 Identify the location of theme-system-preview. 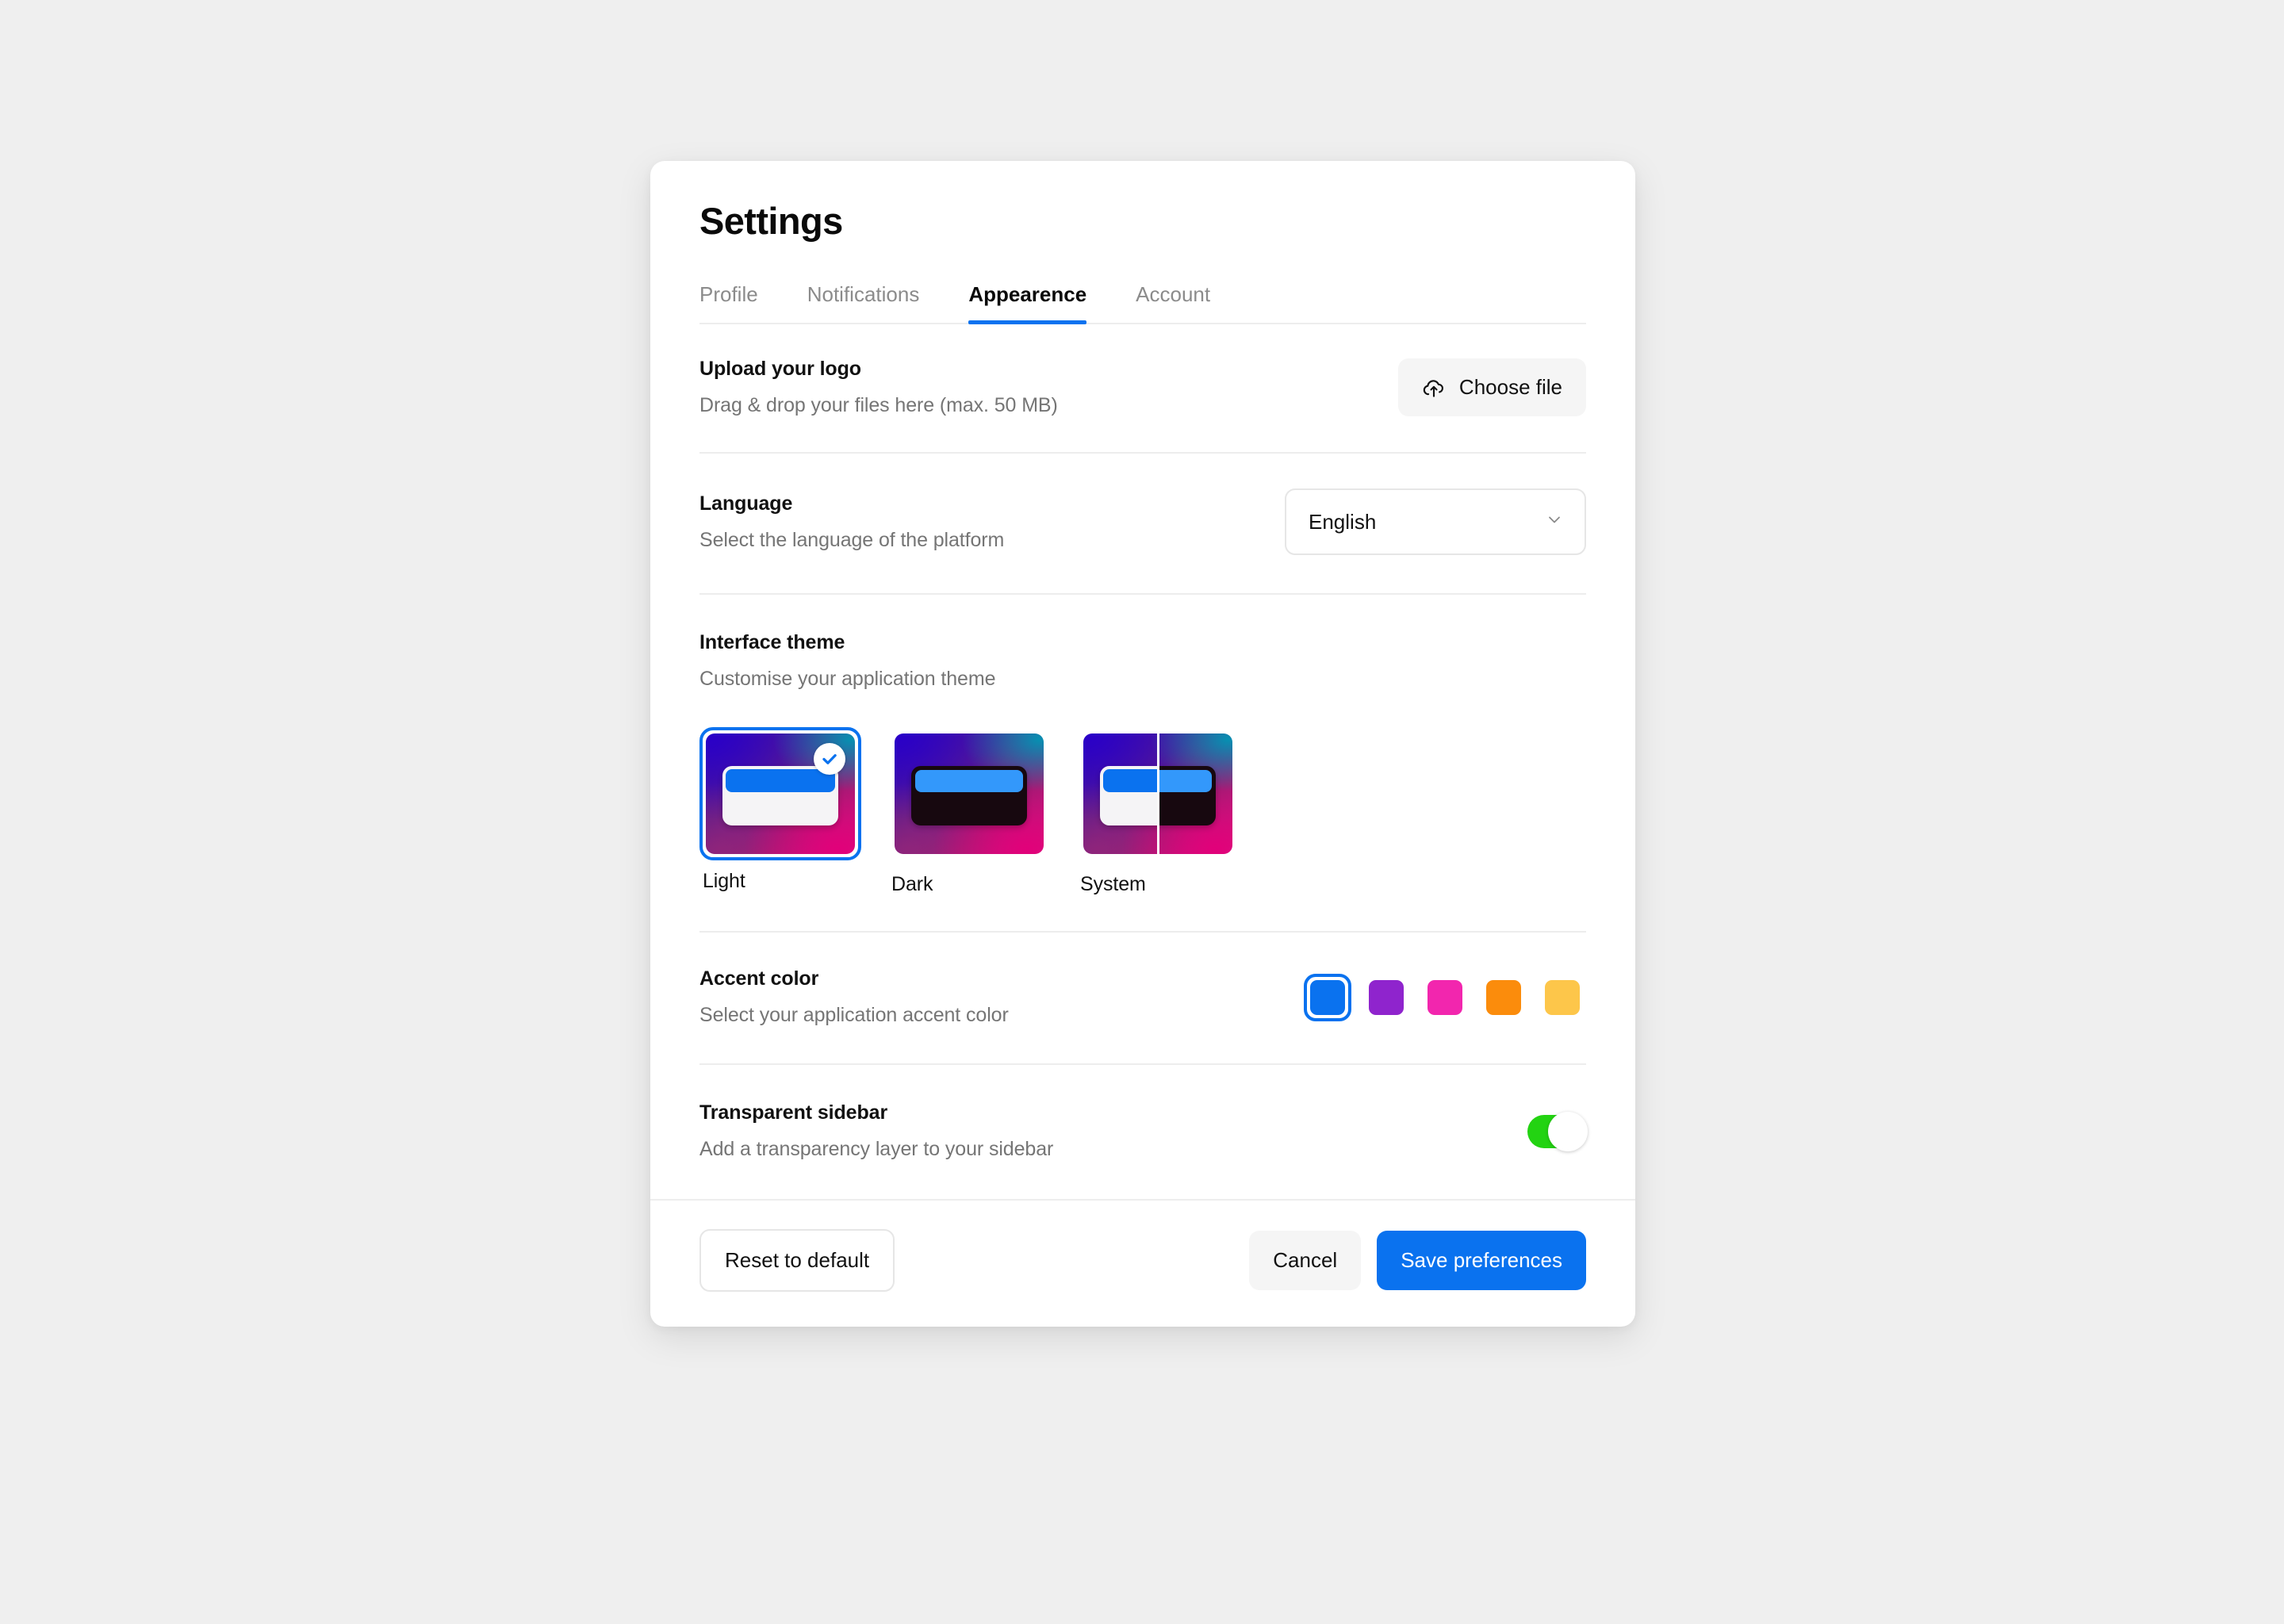
(1157, 793).